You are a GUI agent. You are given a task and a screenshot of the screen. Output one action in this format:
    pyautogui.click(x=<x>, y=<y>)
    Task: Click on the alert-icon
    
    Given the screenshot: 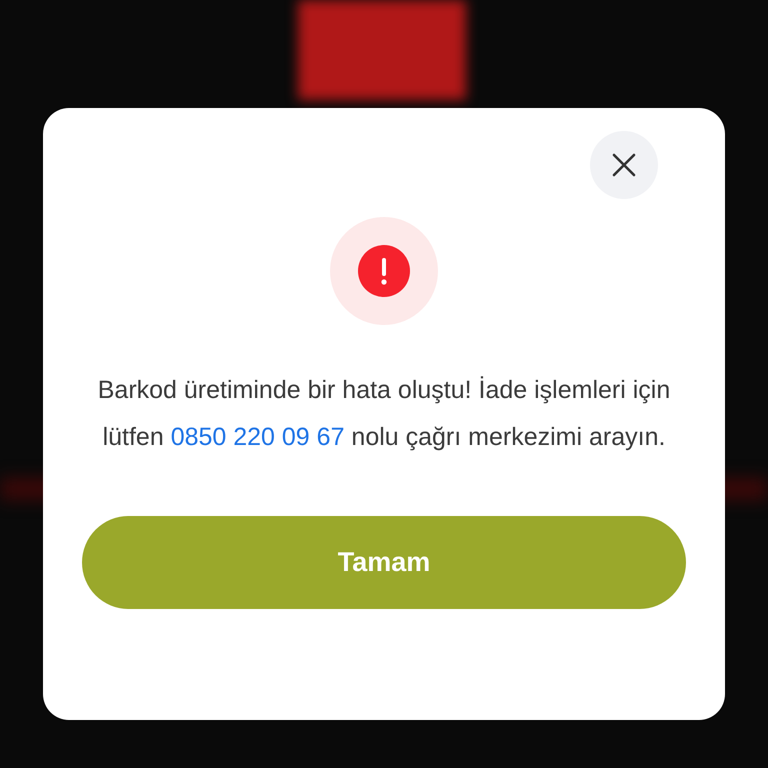 What is the action you would take?
    pyautogui.click(x=384, y=271)
    